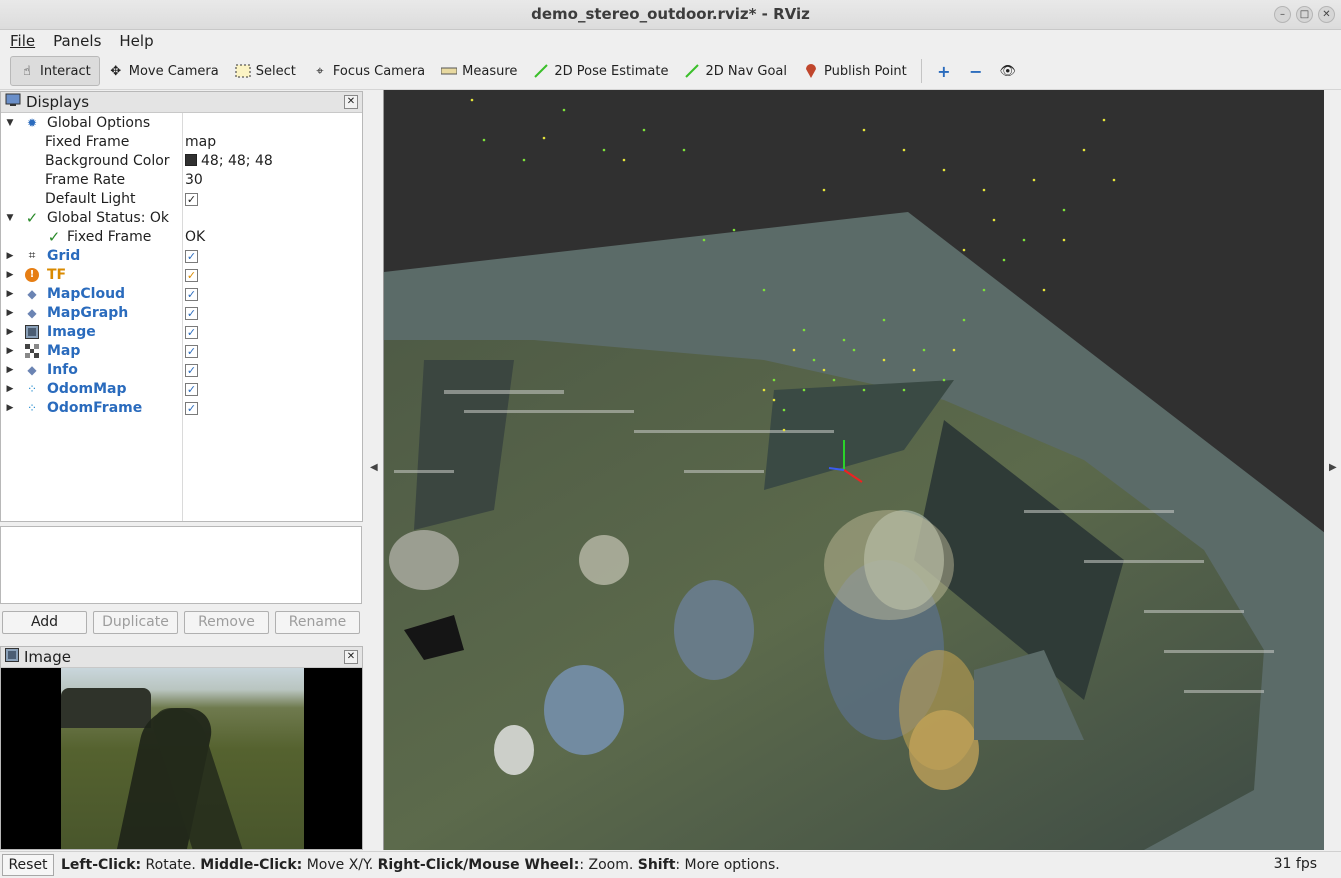 The height and width of the screenshot is (878, 1341). Describe the element at coordinates (28, 865) in the screenshot. I see `reset-button: Reset` at that location.